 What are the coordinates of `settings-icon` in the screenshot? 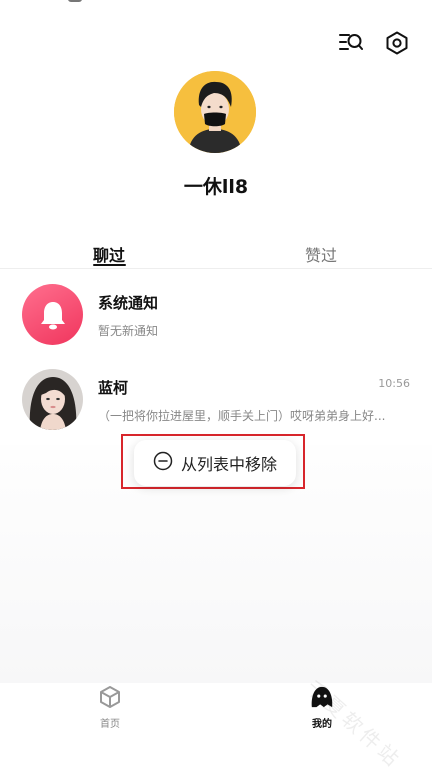 It's located at (397, 43).